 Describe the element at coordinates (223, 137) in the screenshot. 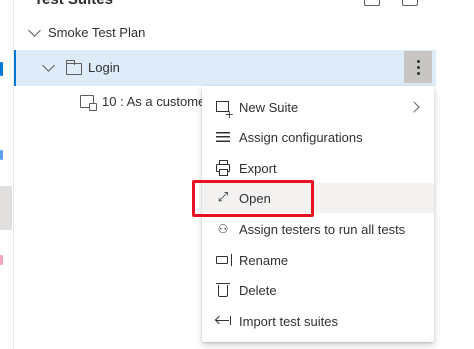

I see `list-icon` at that location.